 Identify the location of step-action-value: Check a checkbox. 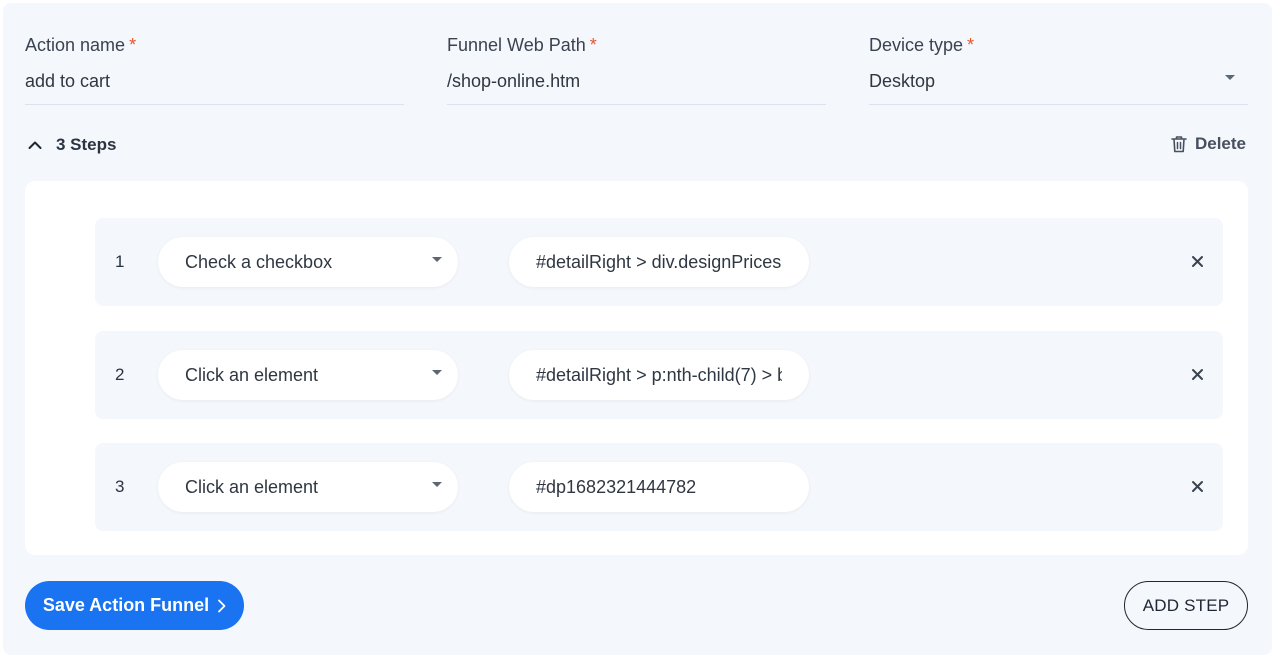
(259, 262).